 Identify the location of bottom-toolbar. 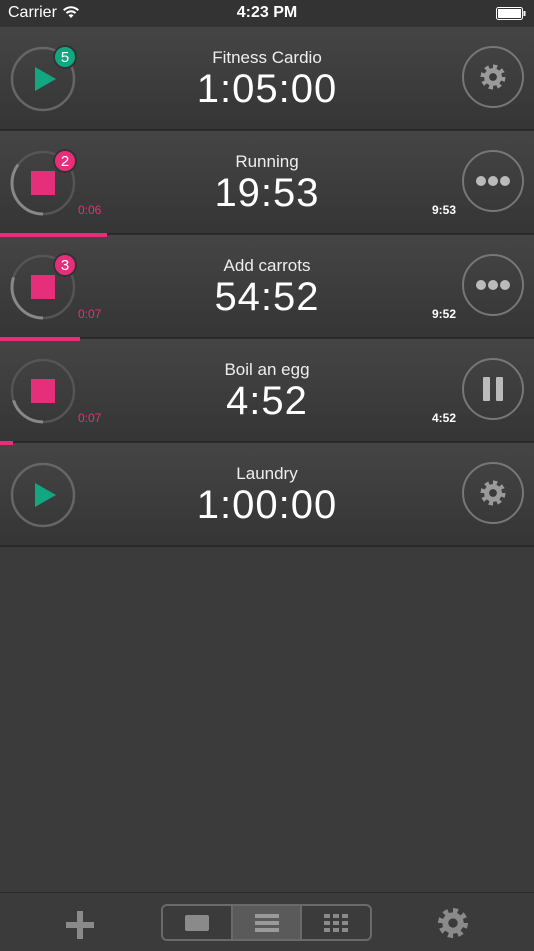
(267, 921).